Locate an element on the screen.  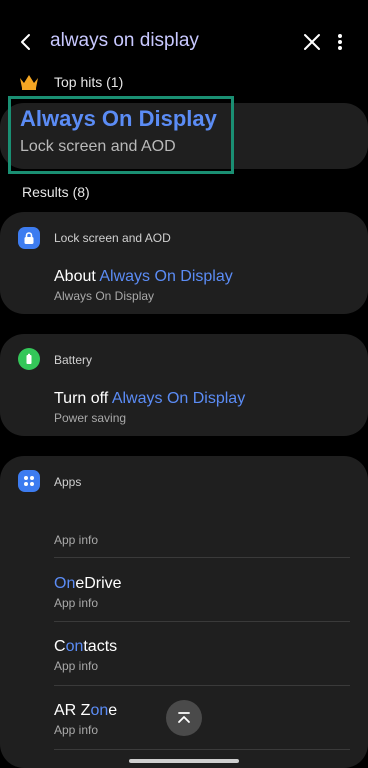
top-hit-subtitle: Lock screen and AOD is located at coordinates (98, 146).